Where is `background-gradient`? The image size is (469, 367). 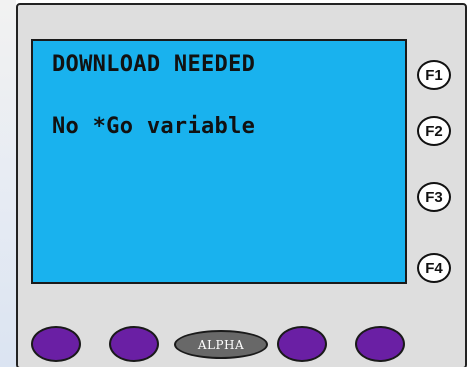 background-gradient is located at coordinates (8, 183).